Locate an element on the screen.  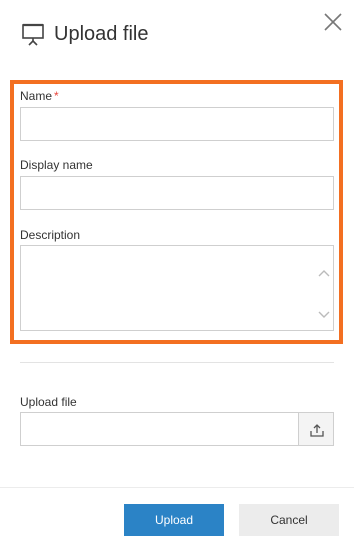
dialog-header: Upload file is located at coordinates (177, 35).